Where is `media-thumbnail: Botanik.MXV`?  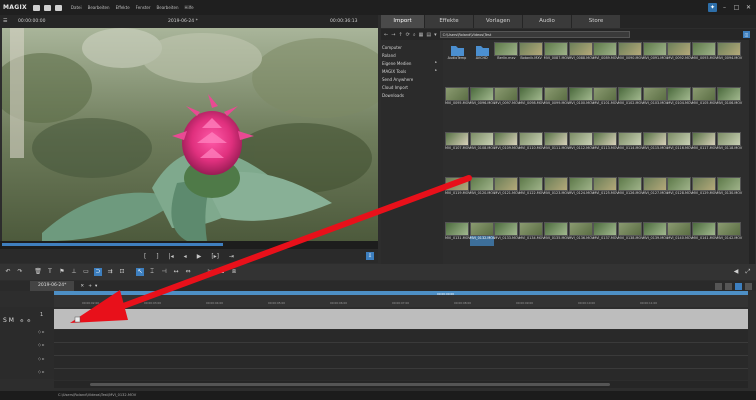
media-thumbnail: Botanik.MXV is located at coordinates (531, 54).